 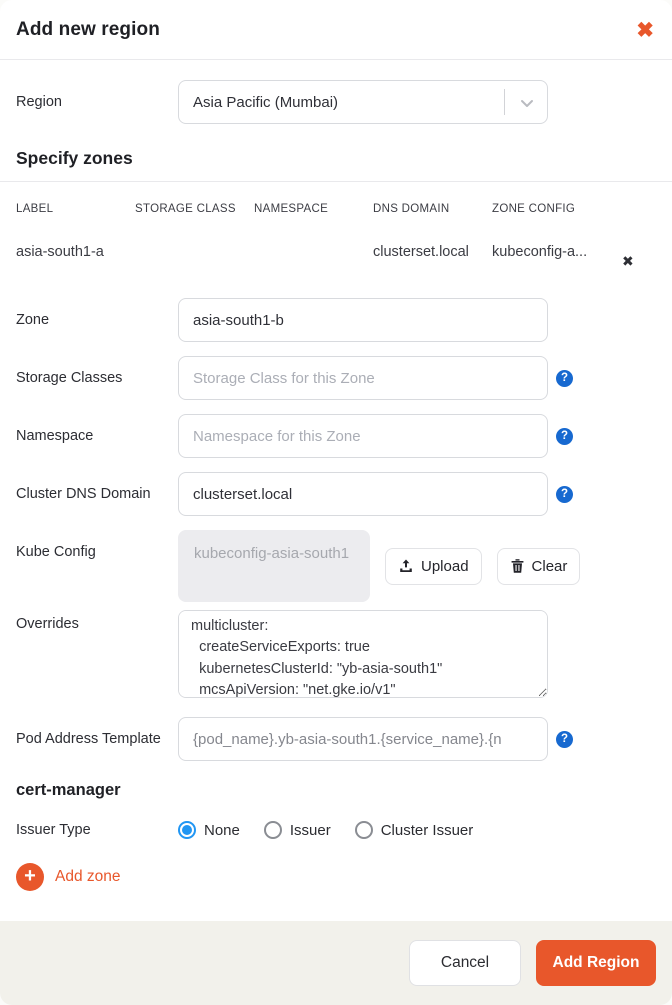 I want to click on column-header-namespace: NAMESPACE, so click(x=291, y=209).